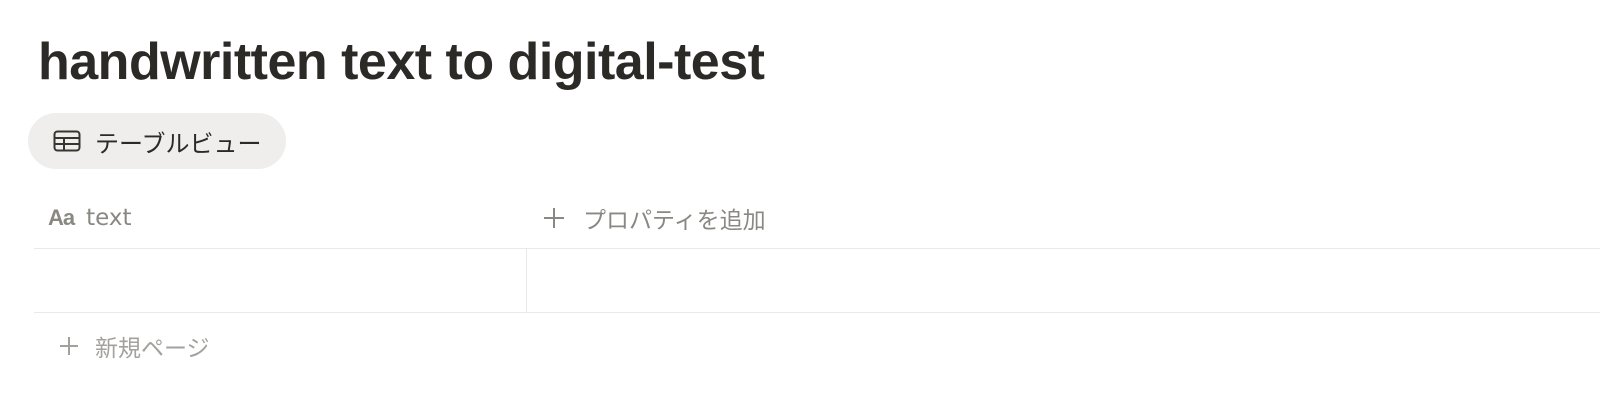  What do you see at coordinates (178, 143) in the screenshot?
I see `view-tab-label: テーブルビュー` at bounding box center [178, 143].